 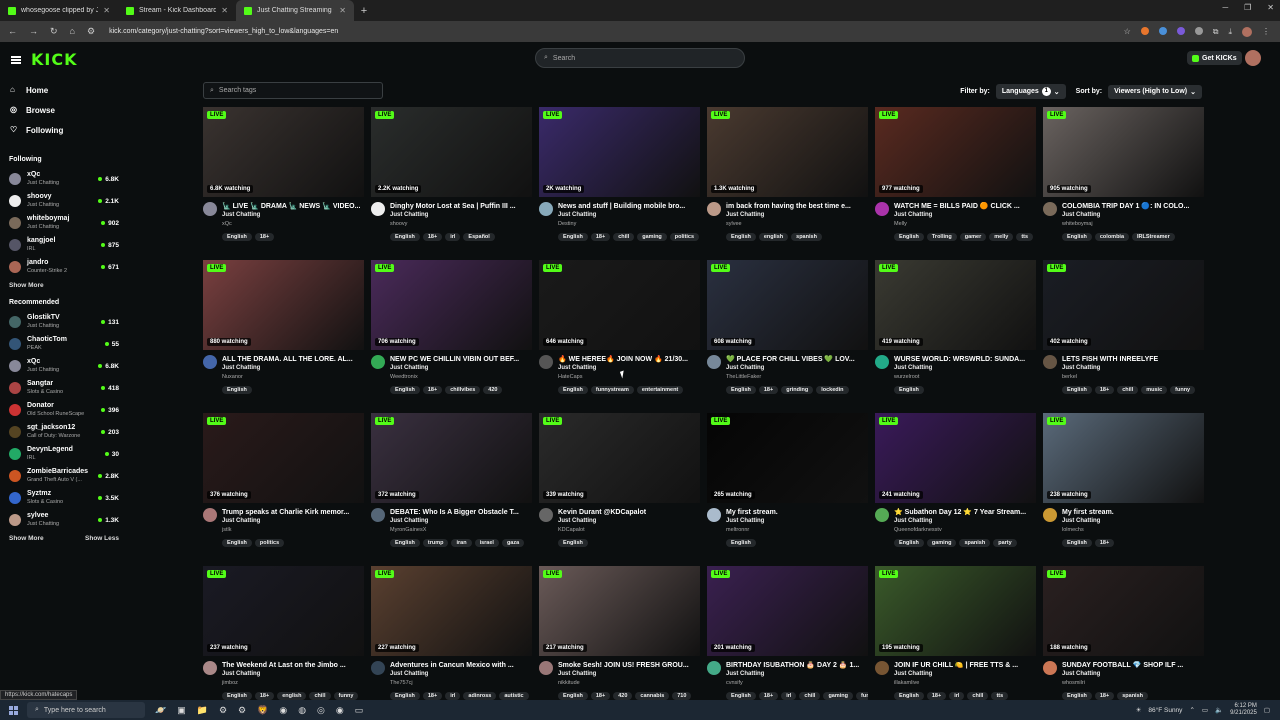 What do you see at coordinates (629, 512) in the screenshot?
I see `stream-title: Kevin Durant @KDCapalot` at bounding box center [629, 512].